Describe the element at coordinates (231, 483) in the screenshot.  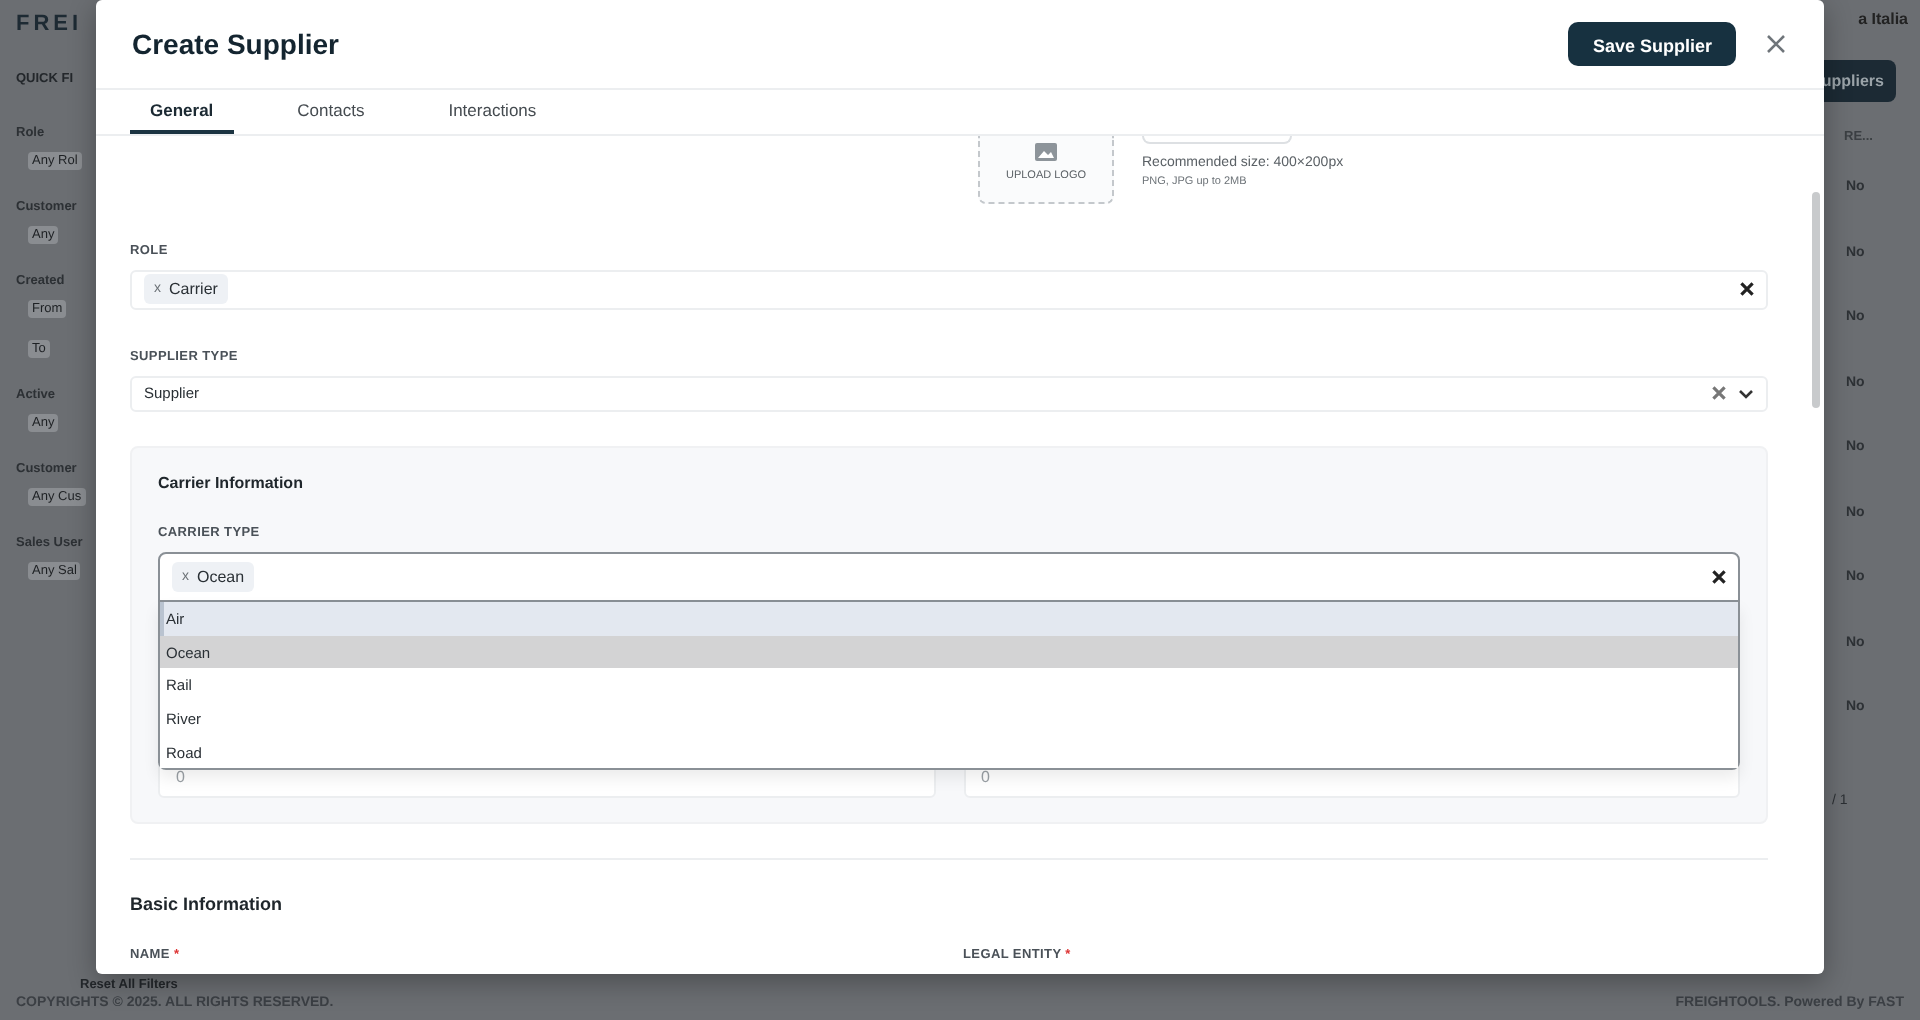
I see `section-title: Carrier Information` at that location.